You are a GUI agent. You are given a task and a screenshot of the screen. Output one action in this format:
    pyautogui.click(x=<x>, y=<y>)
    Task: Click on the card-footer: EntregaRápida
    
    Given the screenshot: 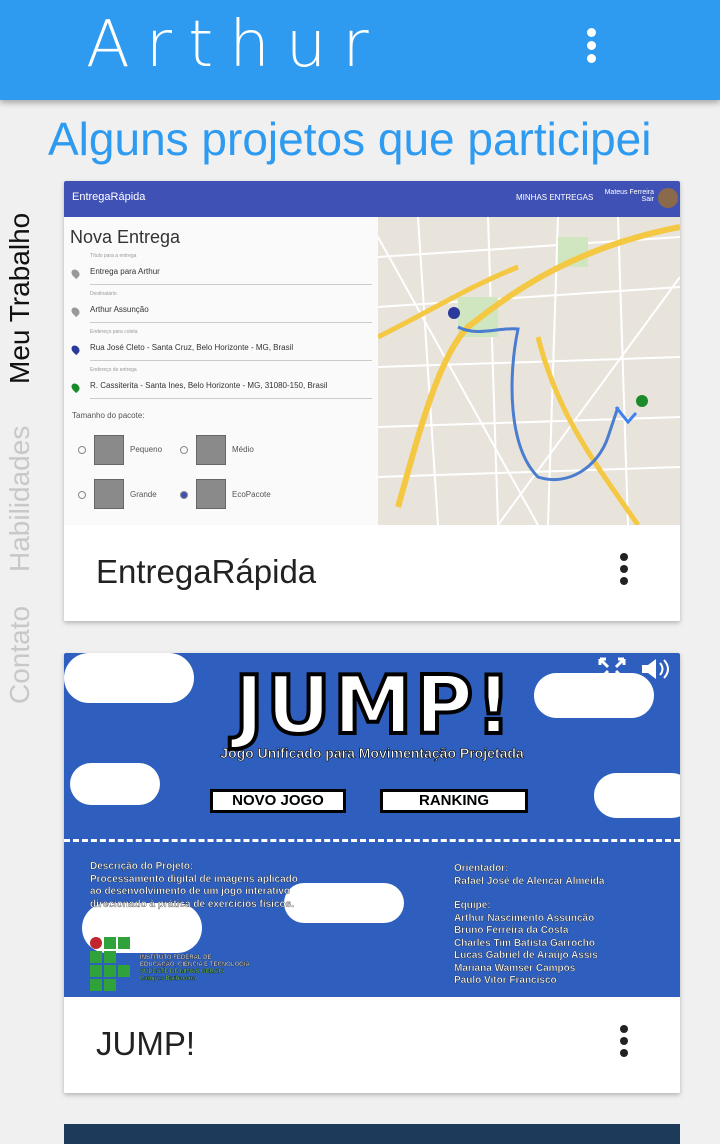 What is the action you would take?
    pyautogui.click(x=372, y=573)
    